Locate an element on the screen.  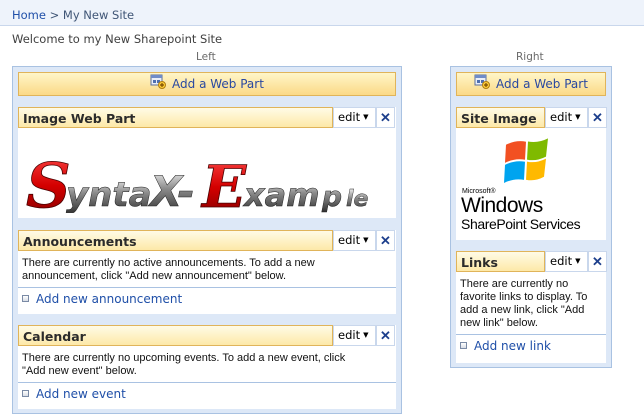
add-new-event-link: Add new event is located at coordinates (74, 394).